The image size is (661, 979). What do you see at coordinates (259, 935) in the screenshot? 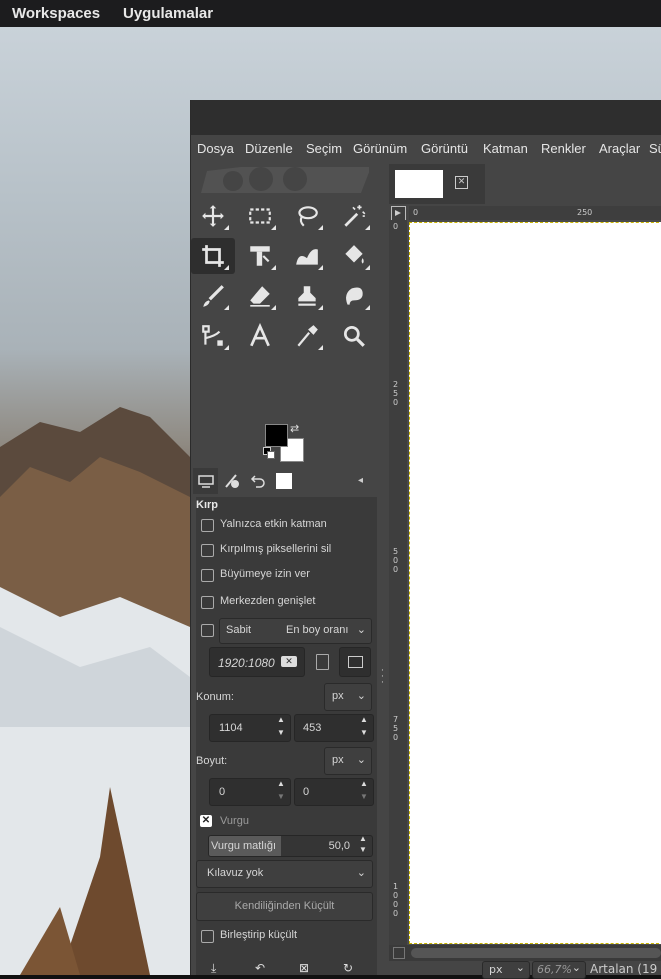
I see `shrink-merged-label: Birleştirip küçült` at bounding box center [259, 935].